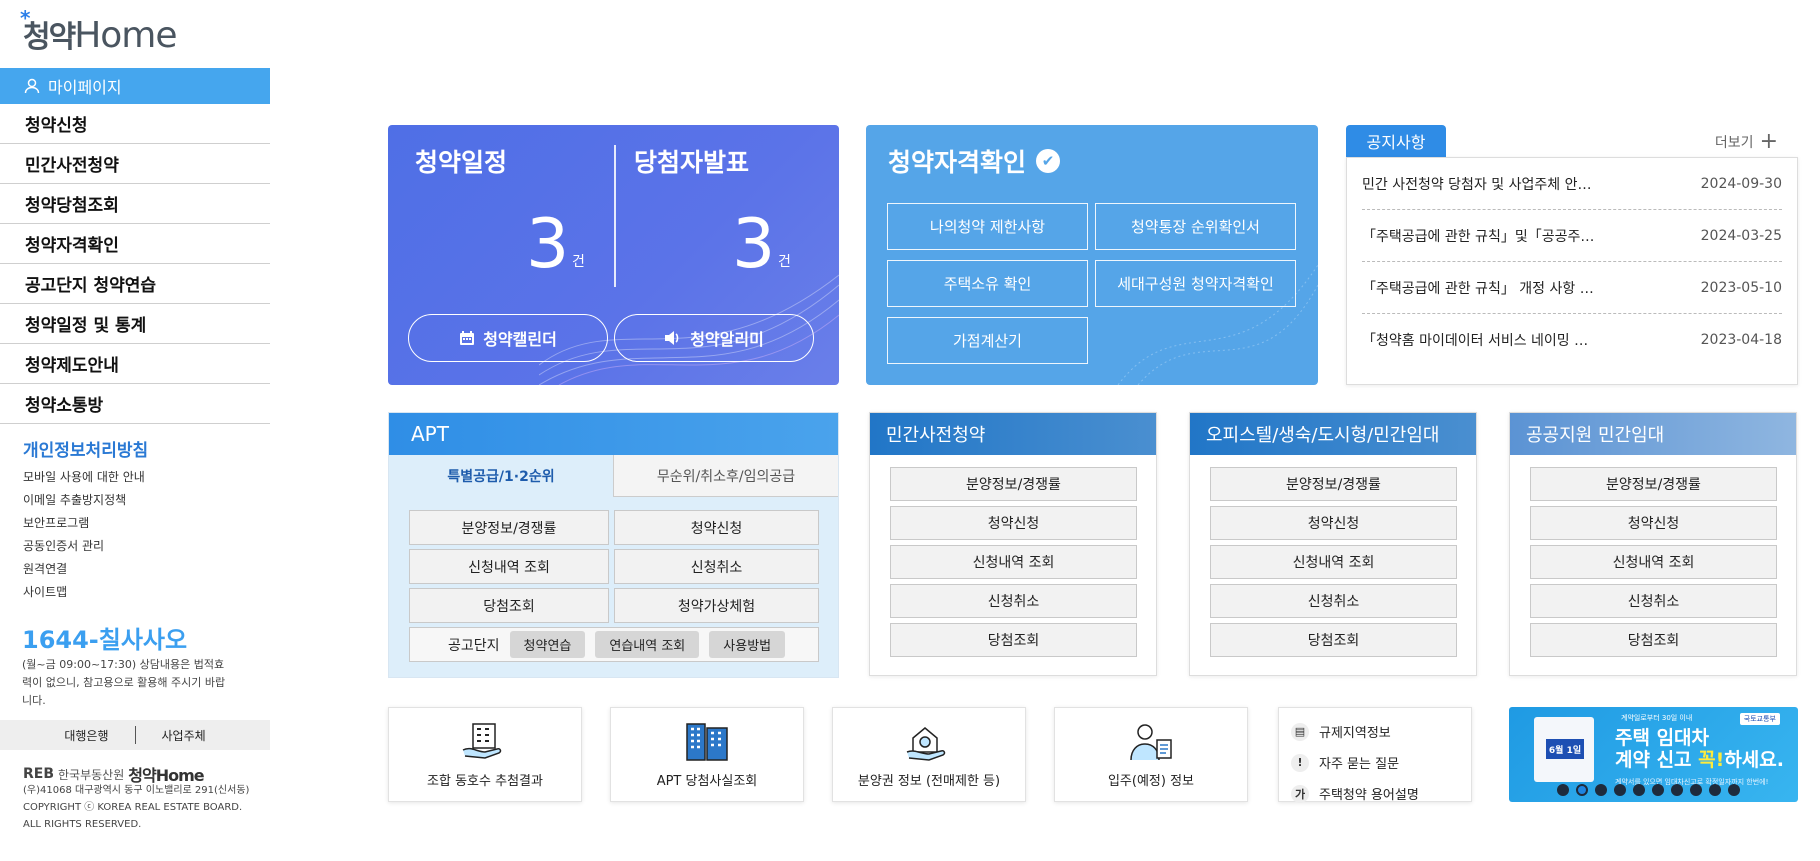  What do you see at coordinates (1013, 562) in the screenshot?
I see `pp-history-button: 신청내역 조회` at bounding box center [1013, 562].